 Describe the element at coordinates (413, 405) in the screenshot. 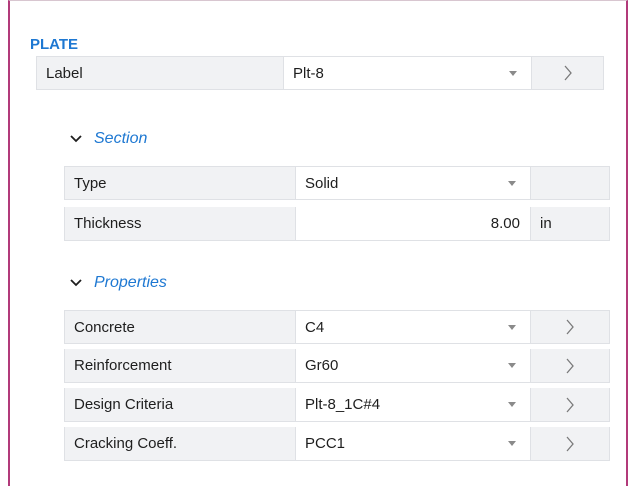

I see `design-criteria-dropdown: Plt-8_1C#4` at that location.